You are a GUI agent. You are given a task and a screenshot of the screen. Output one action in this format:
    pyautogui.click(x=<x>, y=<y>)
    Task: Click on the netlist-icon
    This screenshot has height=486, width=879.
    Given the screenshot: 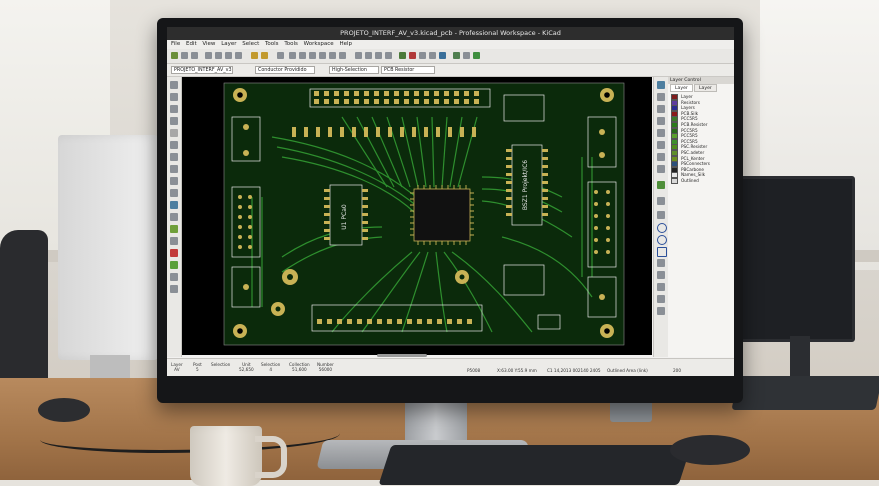 What is the action you would take?
    pyautogui.click(x=402, y=55)
    